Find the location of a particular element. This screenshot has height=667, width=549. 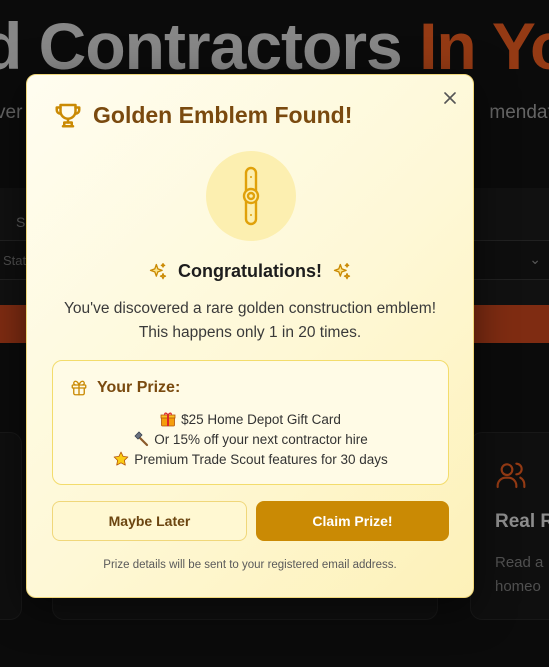

prize-text: Or 15% off your next contractor hire is located at coordinates (261, 439).